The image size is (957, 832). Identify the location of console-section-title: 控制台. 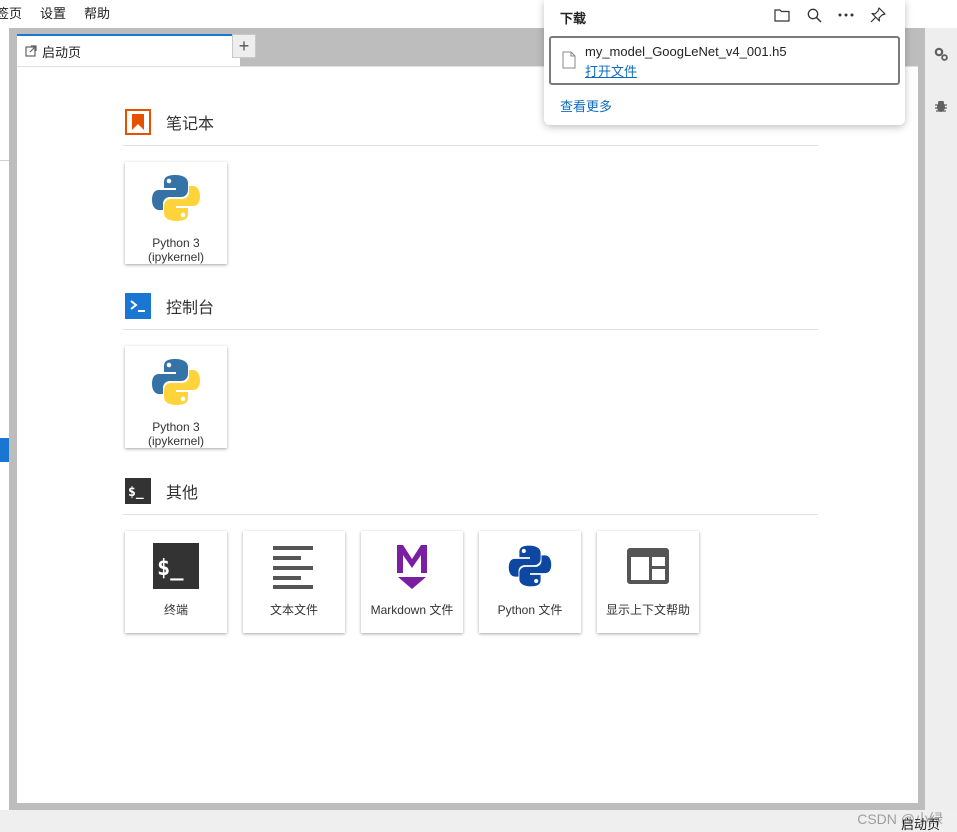
(190, 308).